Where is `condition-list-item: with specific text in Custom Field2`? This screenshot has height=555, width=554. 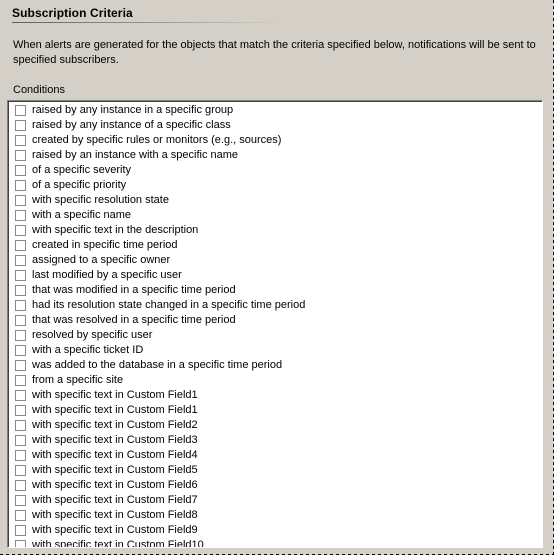 condition-list-item: with specific text in Custom Field2 is located at coordinates (275, 425).